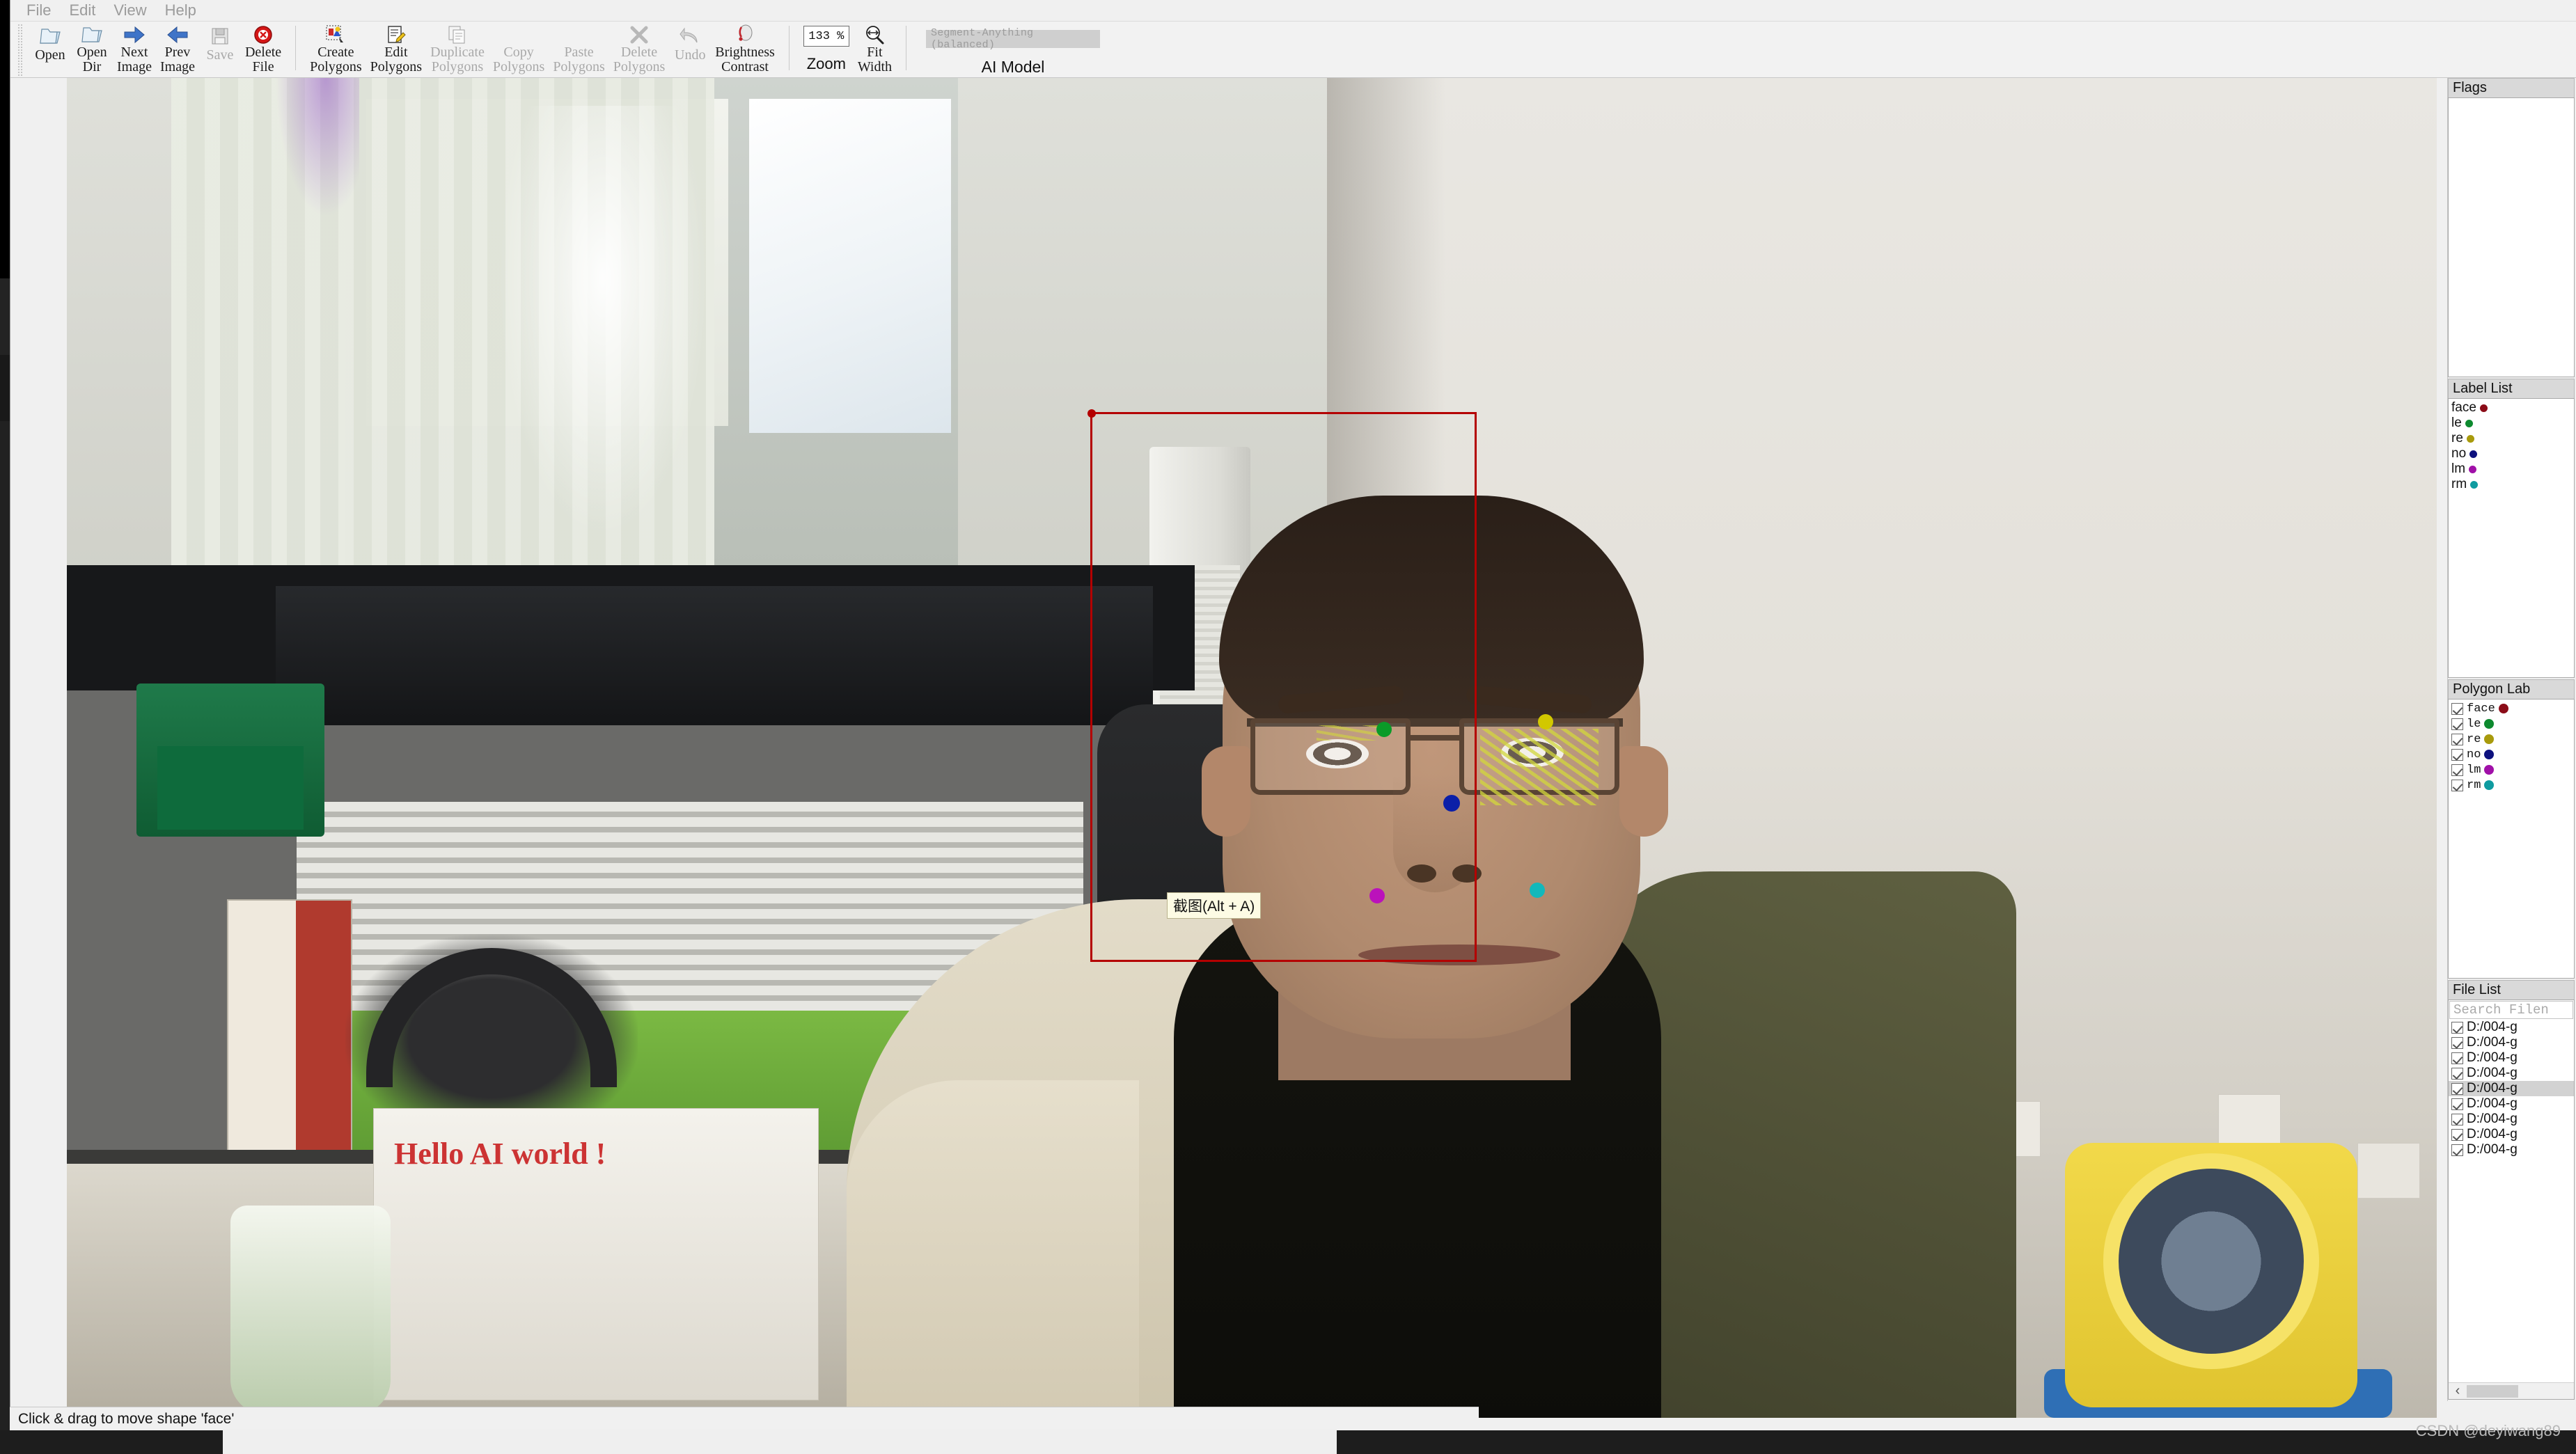  I want to click on fit-width-button: Fit Width, so click(875, 48).